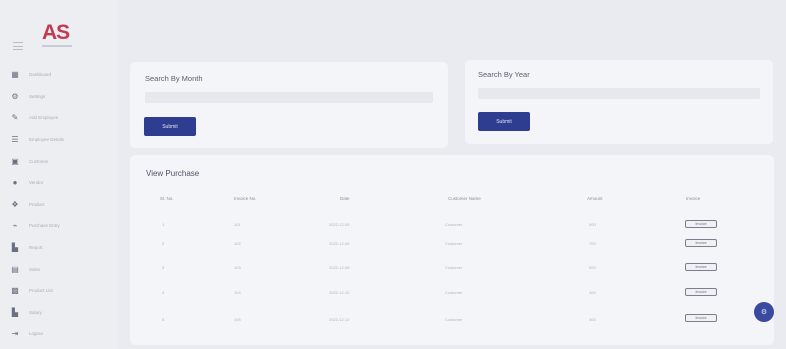 The height and width of the screenshot is (349, 786). Describe the element at coordinates (619, 102) in the screenshot. I see `search-by-year-card: Search By Year Submit` at that location.